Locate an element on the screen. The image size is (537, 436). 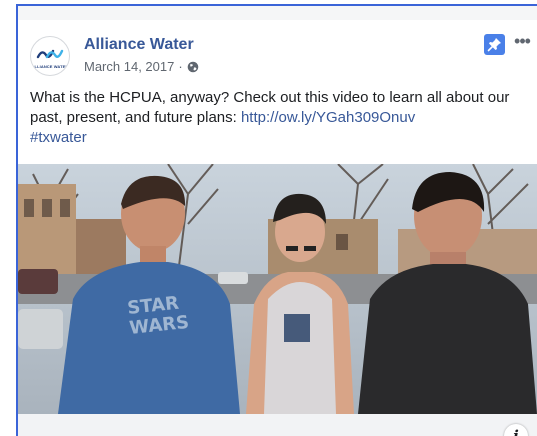
post-url-link: http://ow.ly/YGah309Onuv is located at coordinates (328, 117).